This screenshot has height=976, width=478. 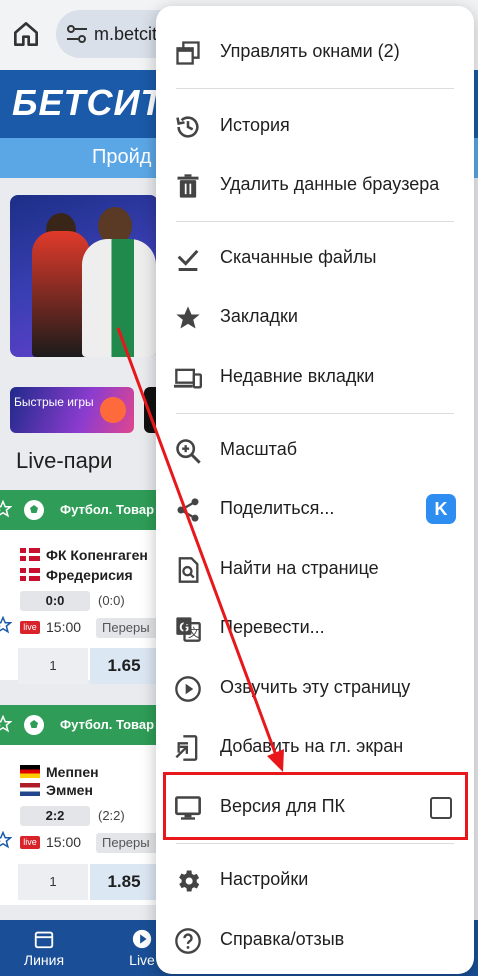 What do you see at coordinates (297, 376) in the screenshot?
I see `menu-label: Недавние вкладки` at bounding box center [297, 376].